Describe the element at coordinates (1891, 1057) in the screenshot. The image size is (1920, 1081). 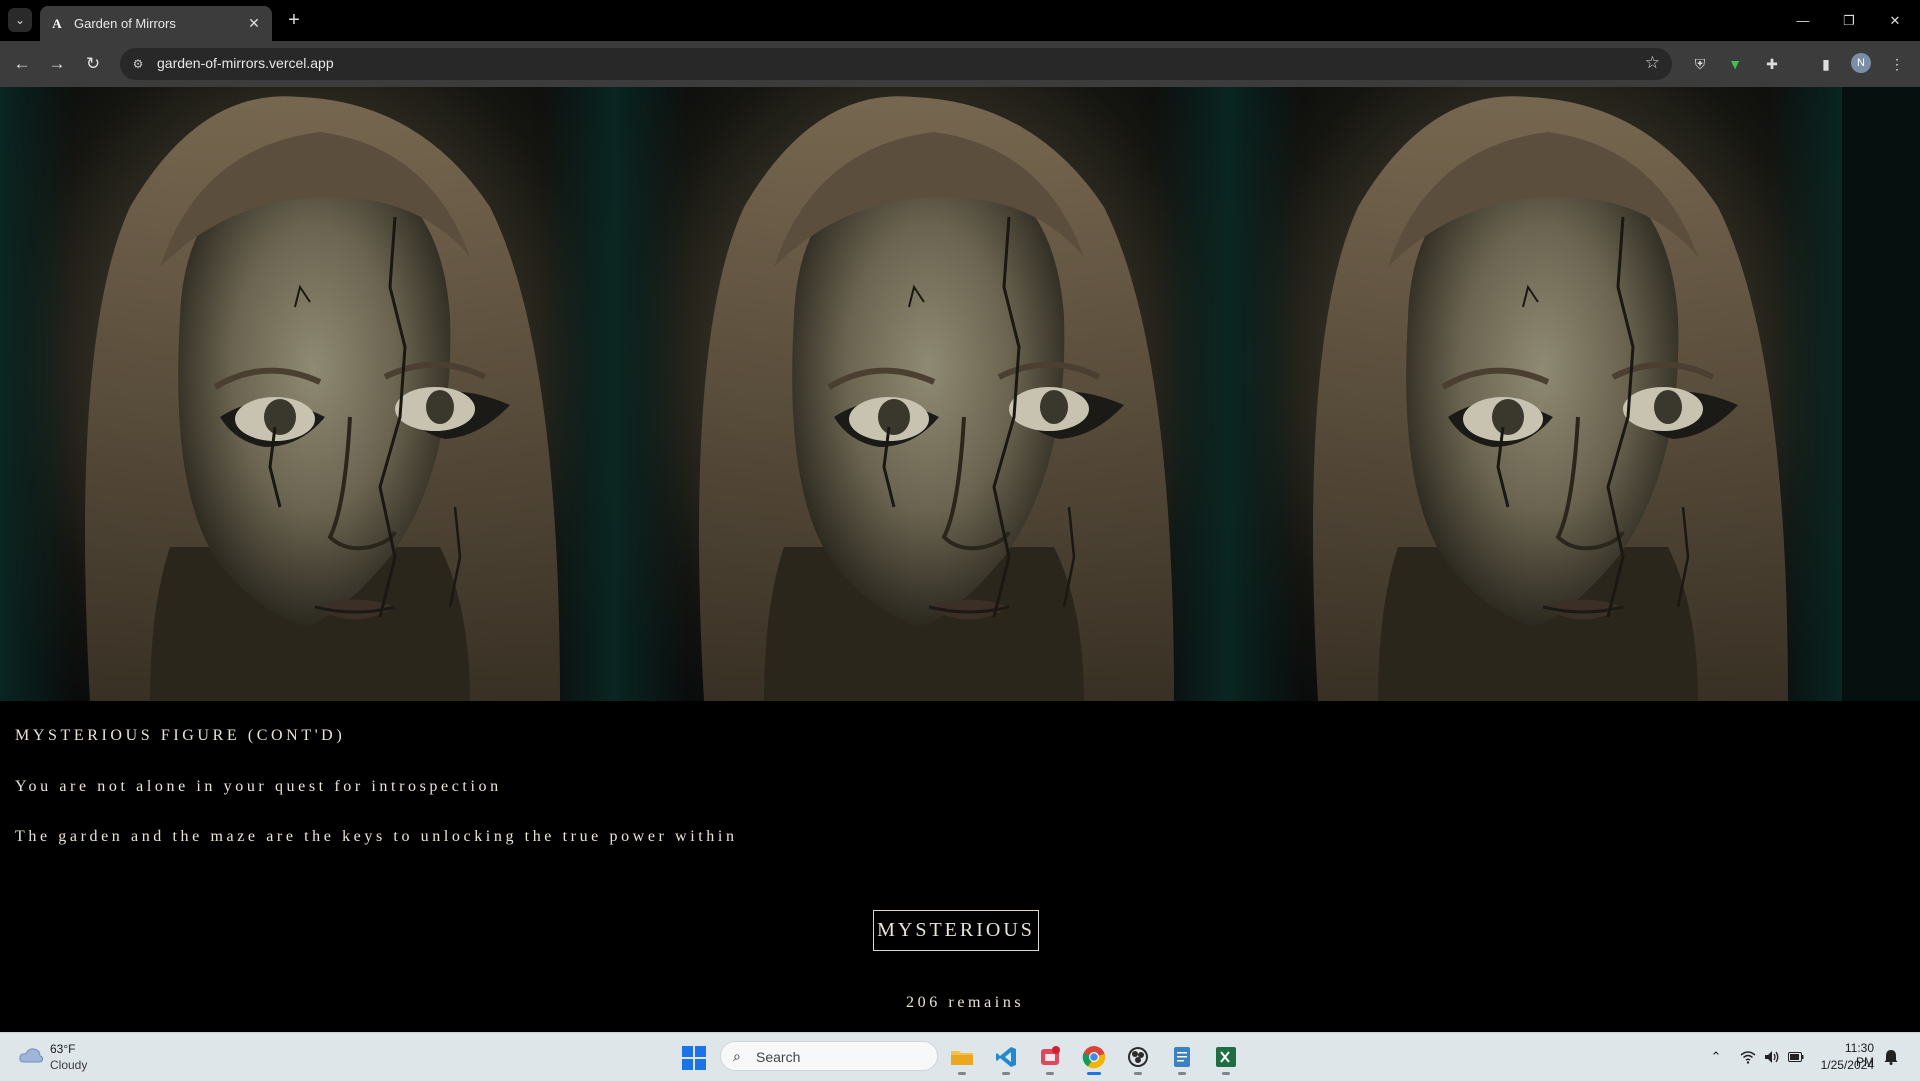
I see `notification-bell-icon` at that location.